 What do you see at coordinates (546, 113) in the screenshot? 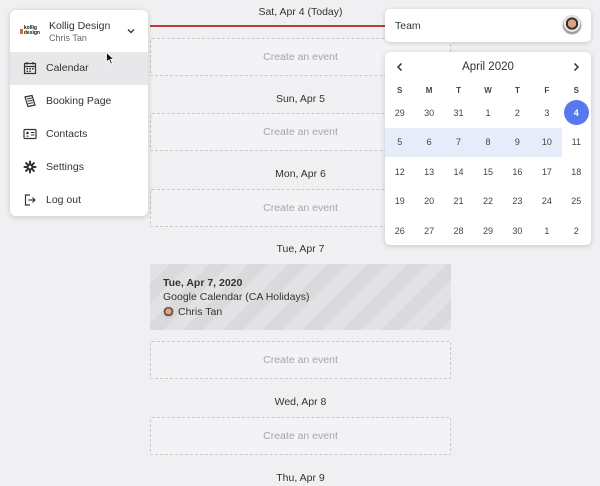
I see `calendar-day: 3` at bounding box center [546, 113].